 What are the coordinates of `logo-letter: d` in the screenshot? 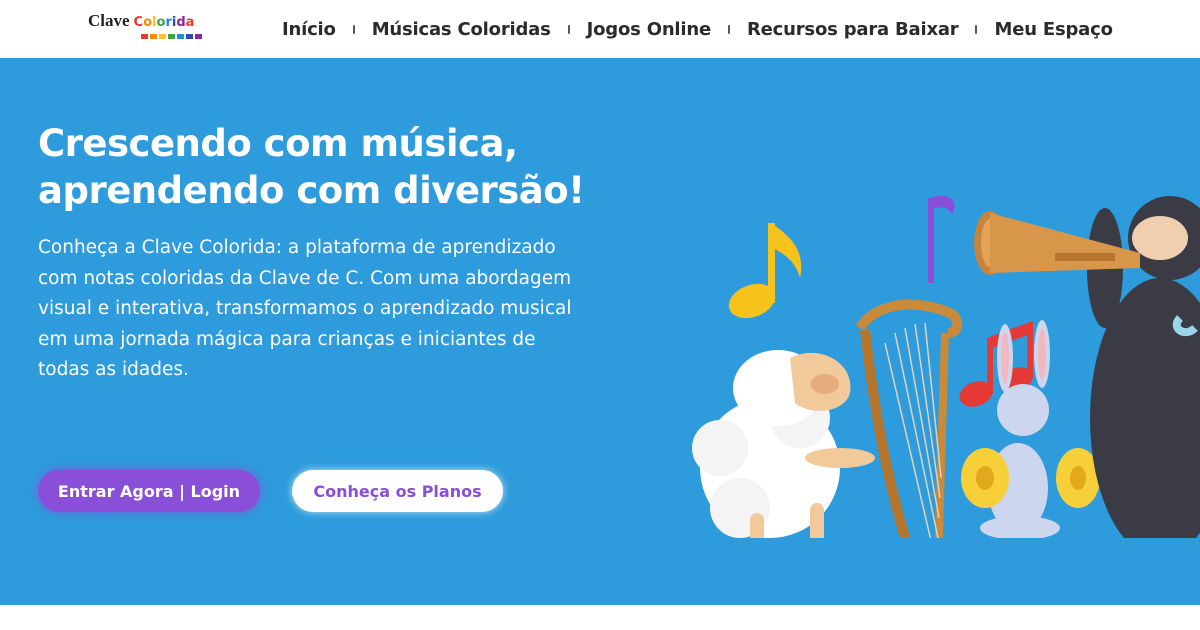 It's located at (181, 22).